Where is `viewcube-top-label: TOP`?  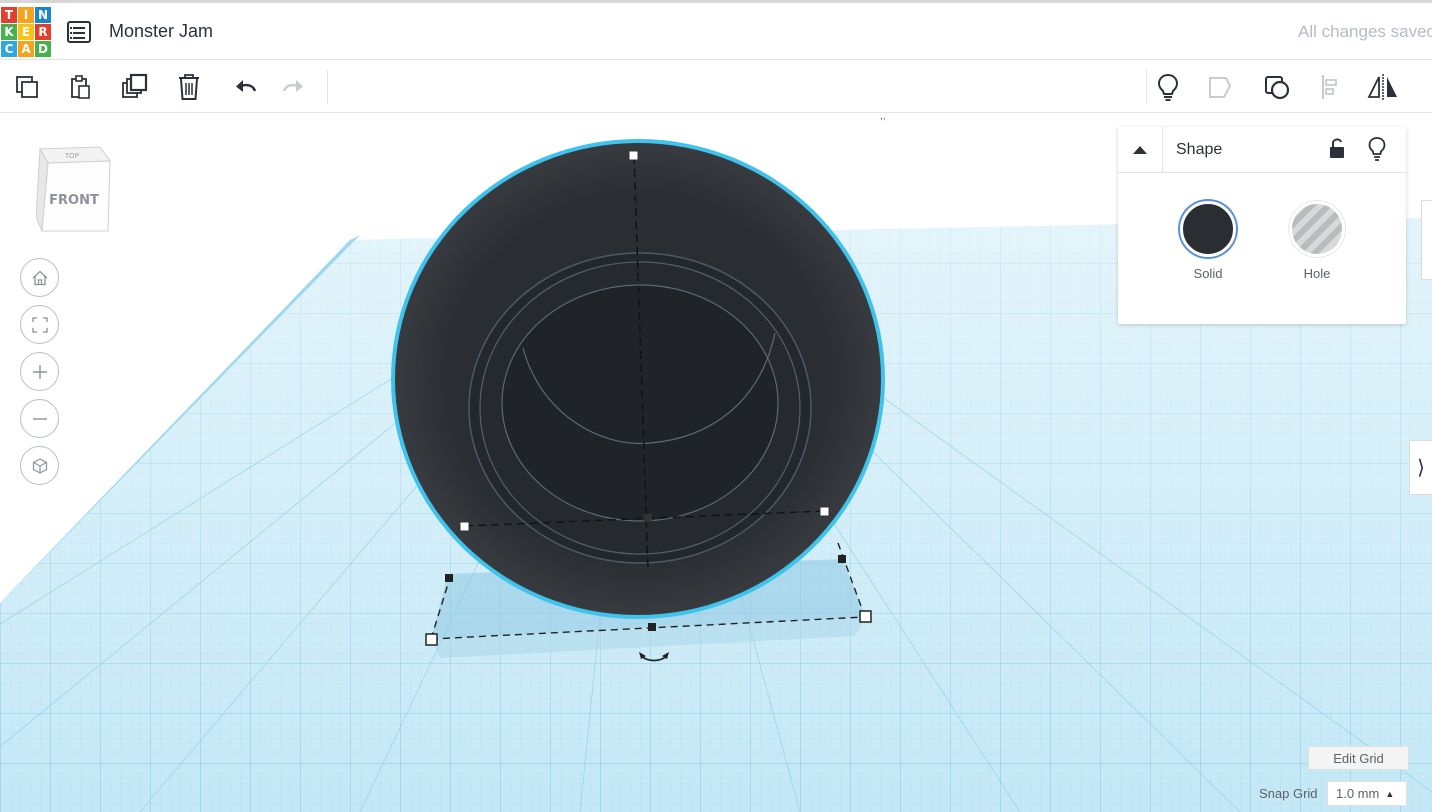
viewcube-top-label: TOP is located at coordinates (72, 156).